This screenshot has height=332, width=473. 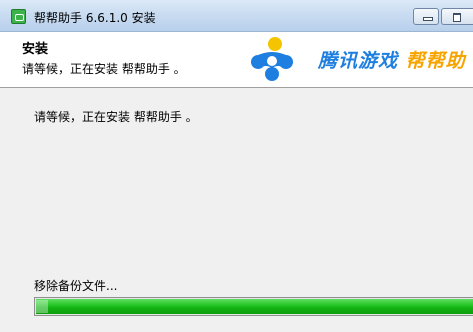 I want to click on page-subtitle: 请等候，正在安装 帮帮助手 。, so click(x=104, y=69).